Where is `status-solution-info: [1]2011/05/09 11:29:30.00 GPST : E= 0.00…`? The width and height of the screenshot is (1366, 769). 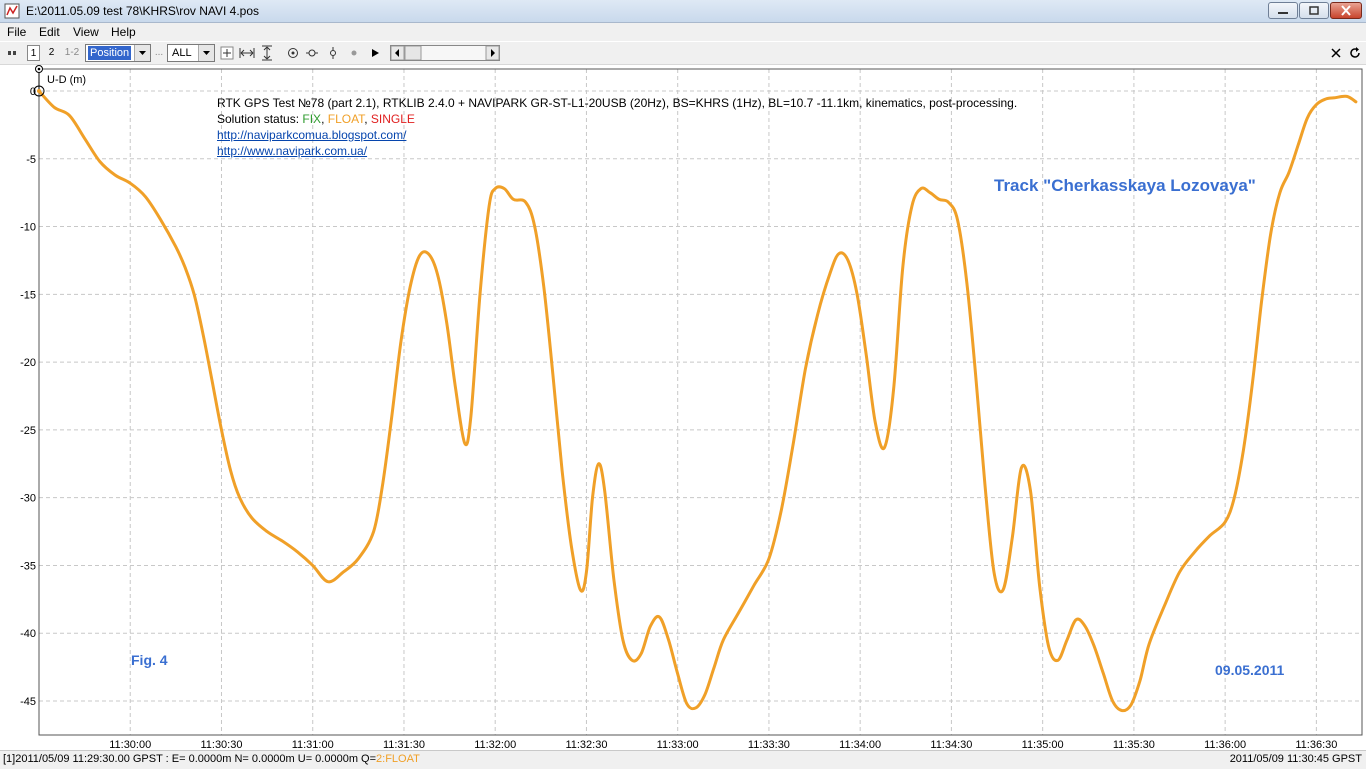 status-solution-info: [1]2011/05/09 11:29:30.00 GPST : E= 0.00… is located at coordinates (211, 759).